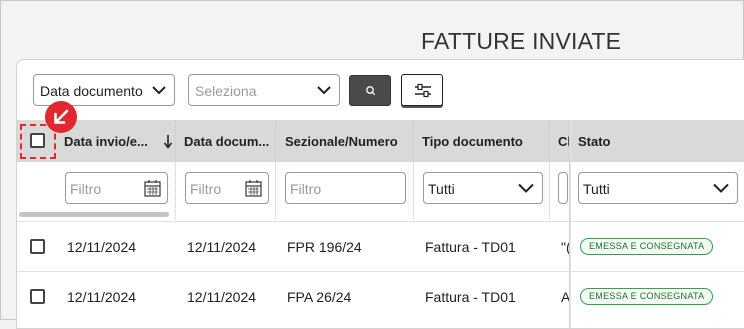  I want to click on status-filter-value: Tutti, so click(596, 189).